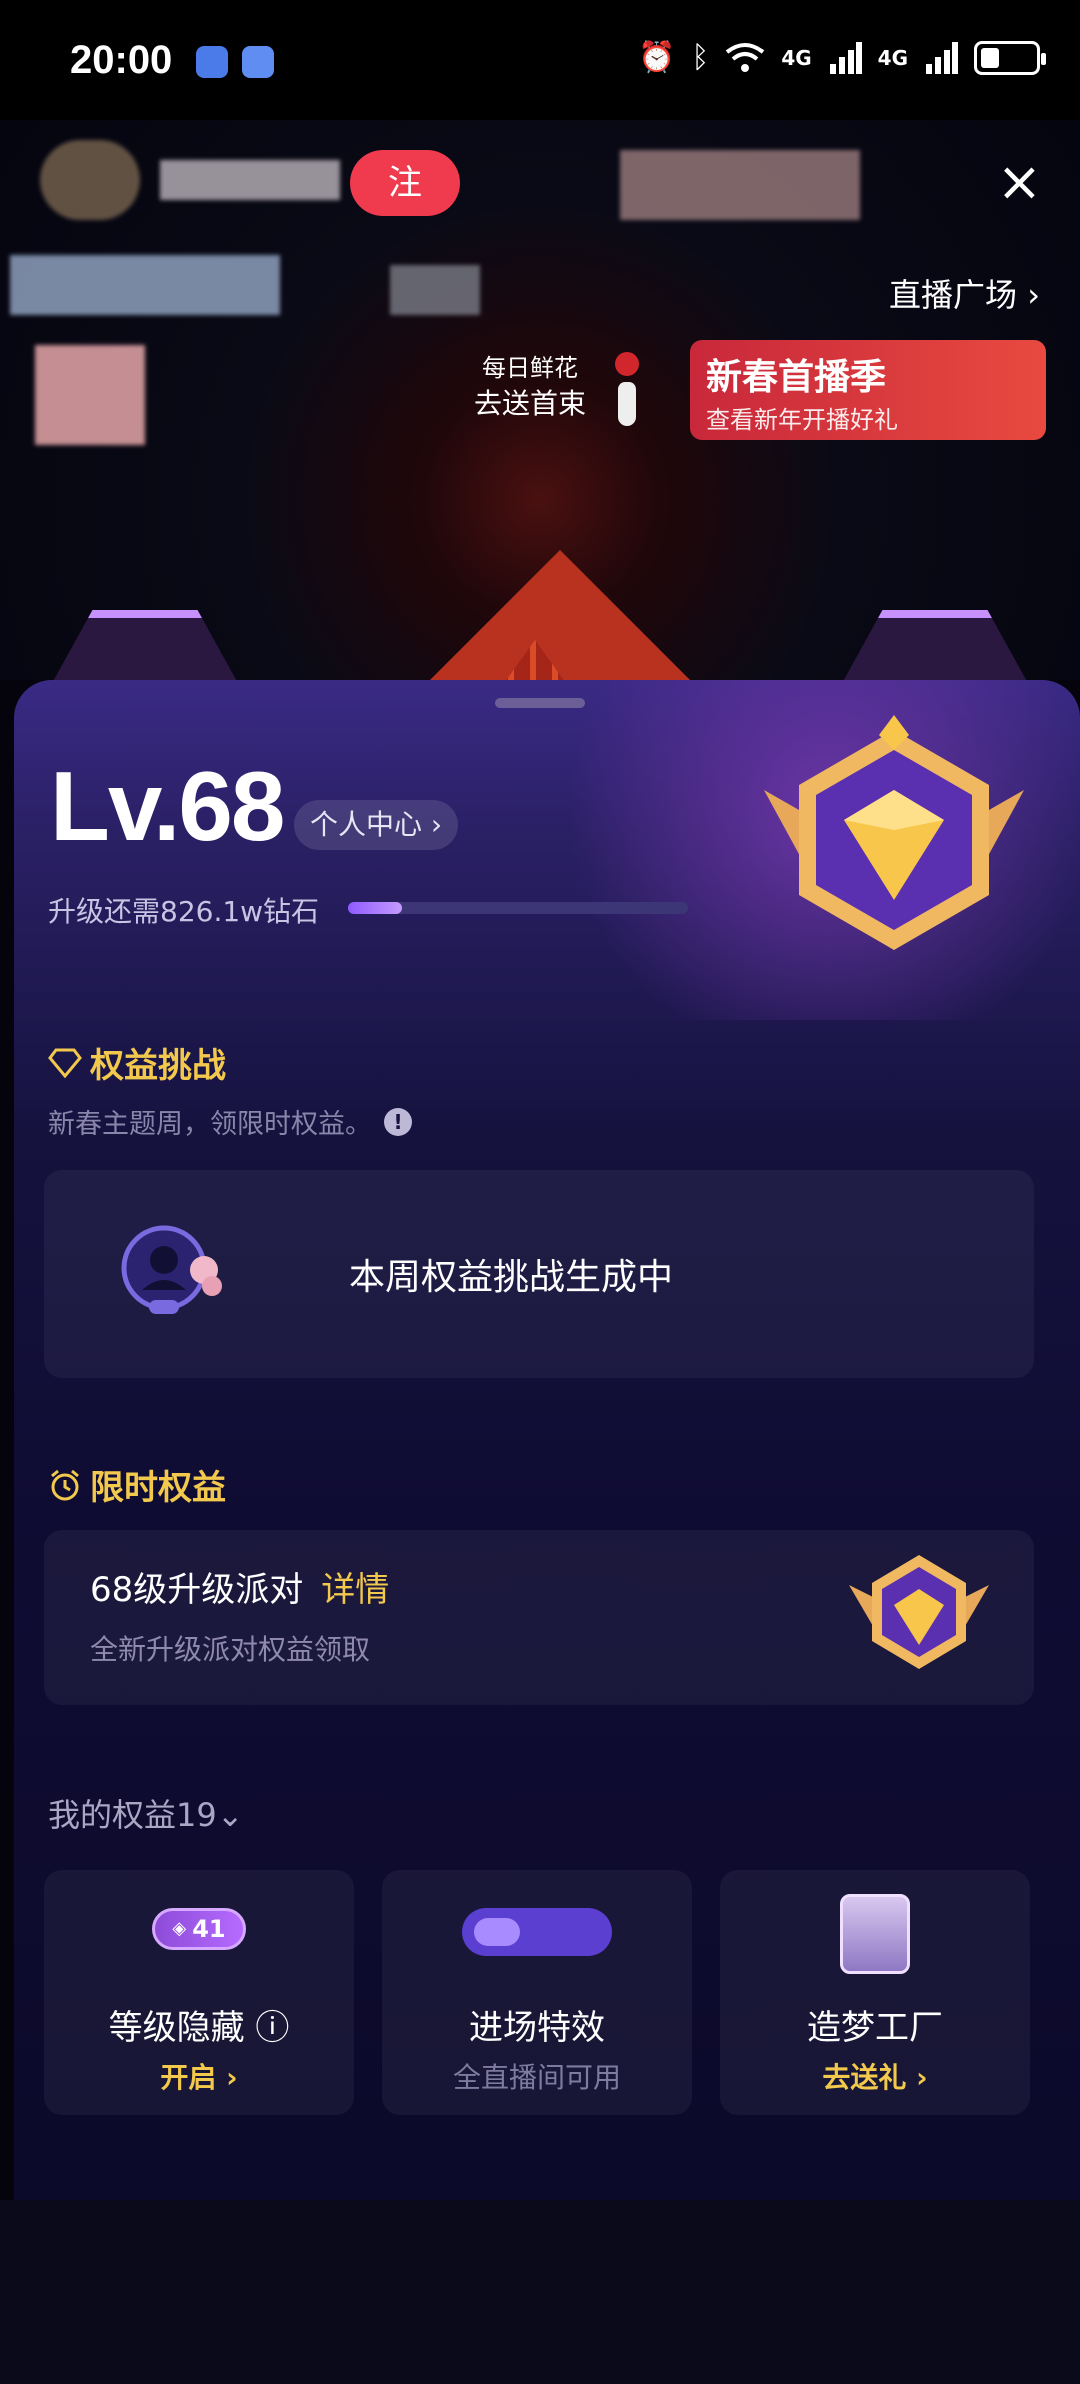 This screenshot has width=1080, height=2384. What do you see at coordinates (184, 911) in the screenshot?
I see `upgrade-requirement: 升级还需826.1w钻石` at bounding box center [184, 911].